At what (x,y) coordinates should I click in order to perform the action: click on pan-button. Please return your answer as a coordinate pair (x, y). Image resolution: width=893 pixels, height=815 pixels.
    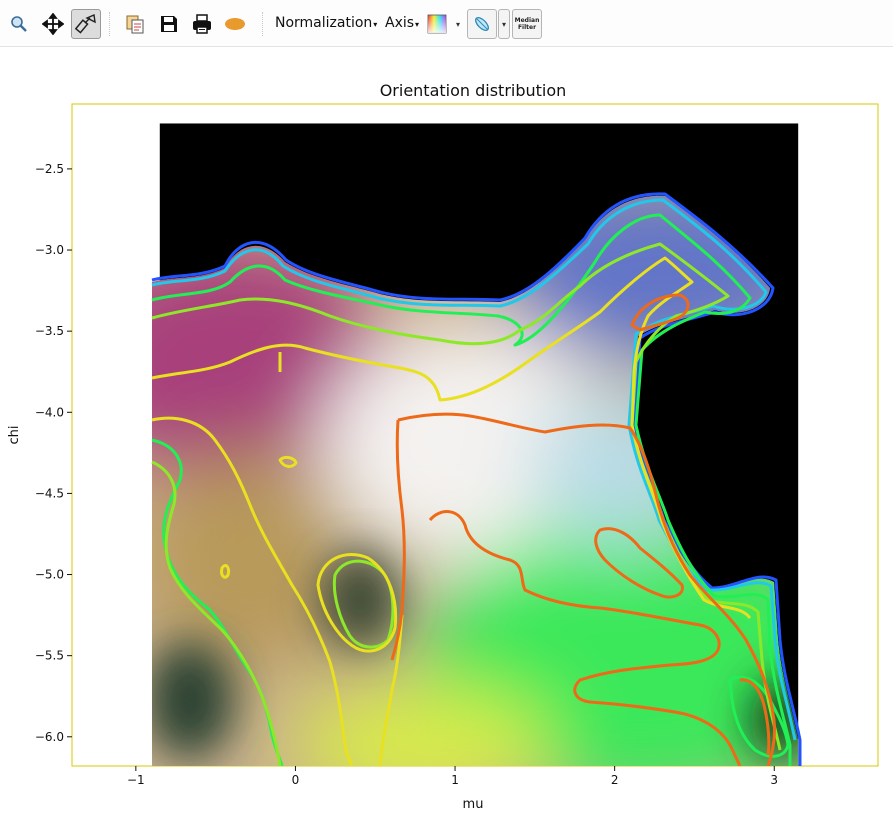
    Looking at the image, I should click on (53, 24).